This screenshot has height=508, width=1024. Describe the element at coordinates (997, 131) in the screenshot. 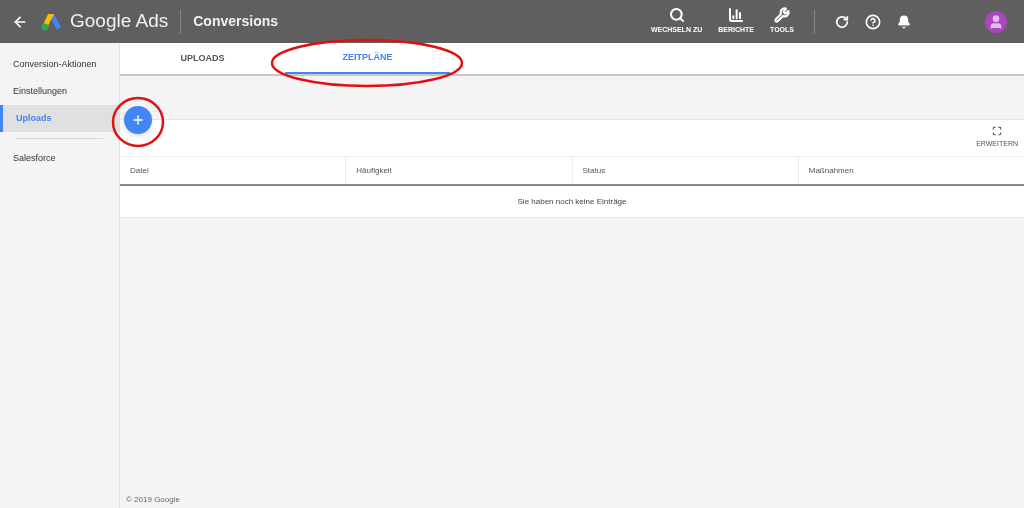

I see `expand-icon` at that location.